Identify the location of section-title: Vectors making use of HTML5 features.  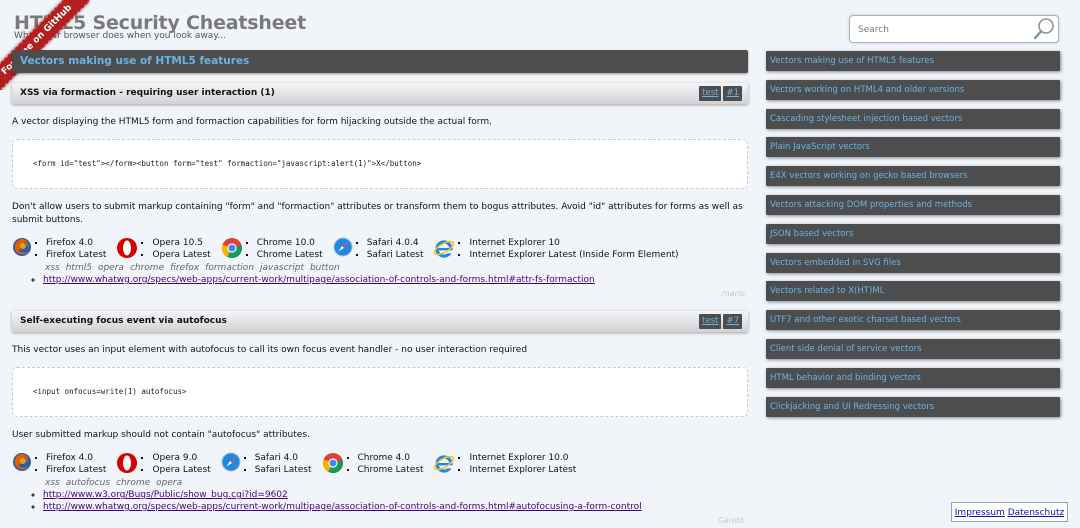
(380, 61).